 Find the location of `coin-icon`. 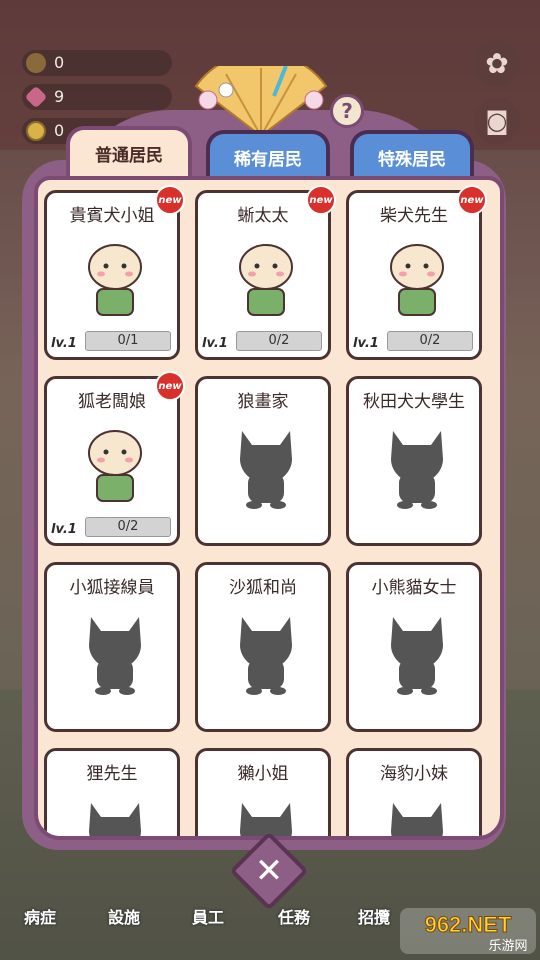

coin-icon is located at coordinates (36, 131).